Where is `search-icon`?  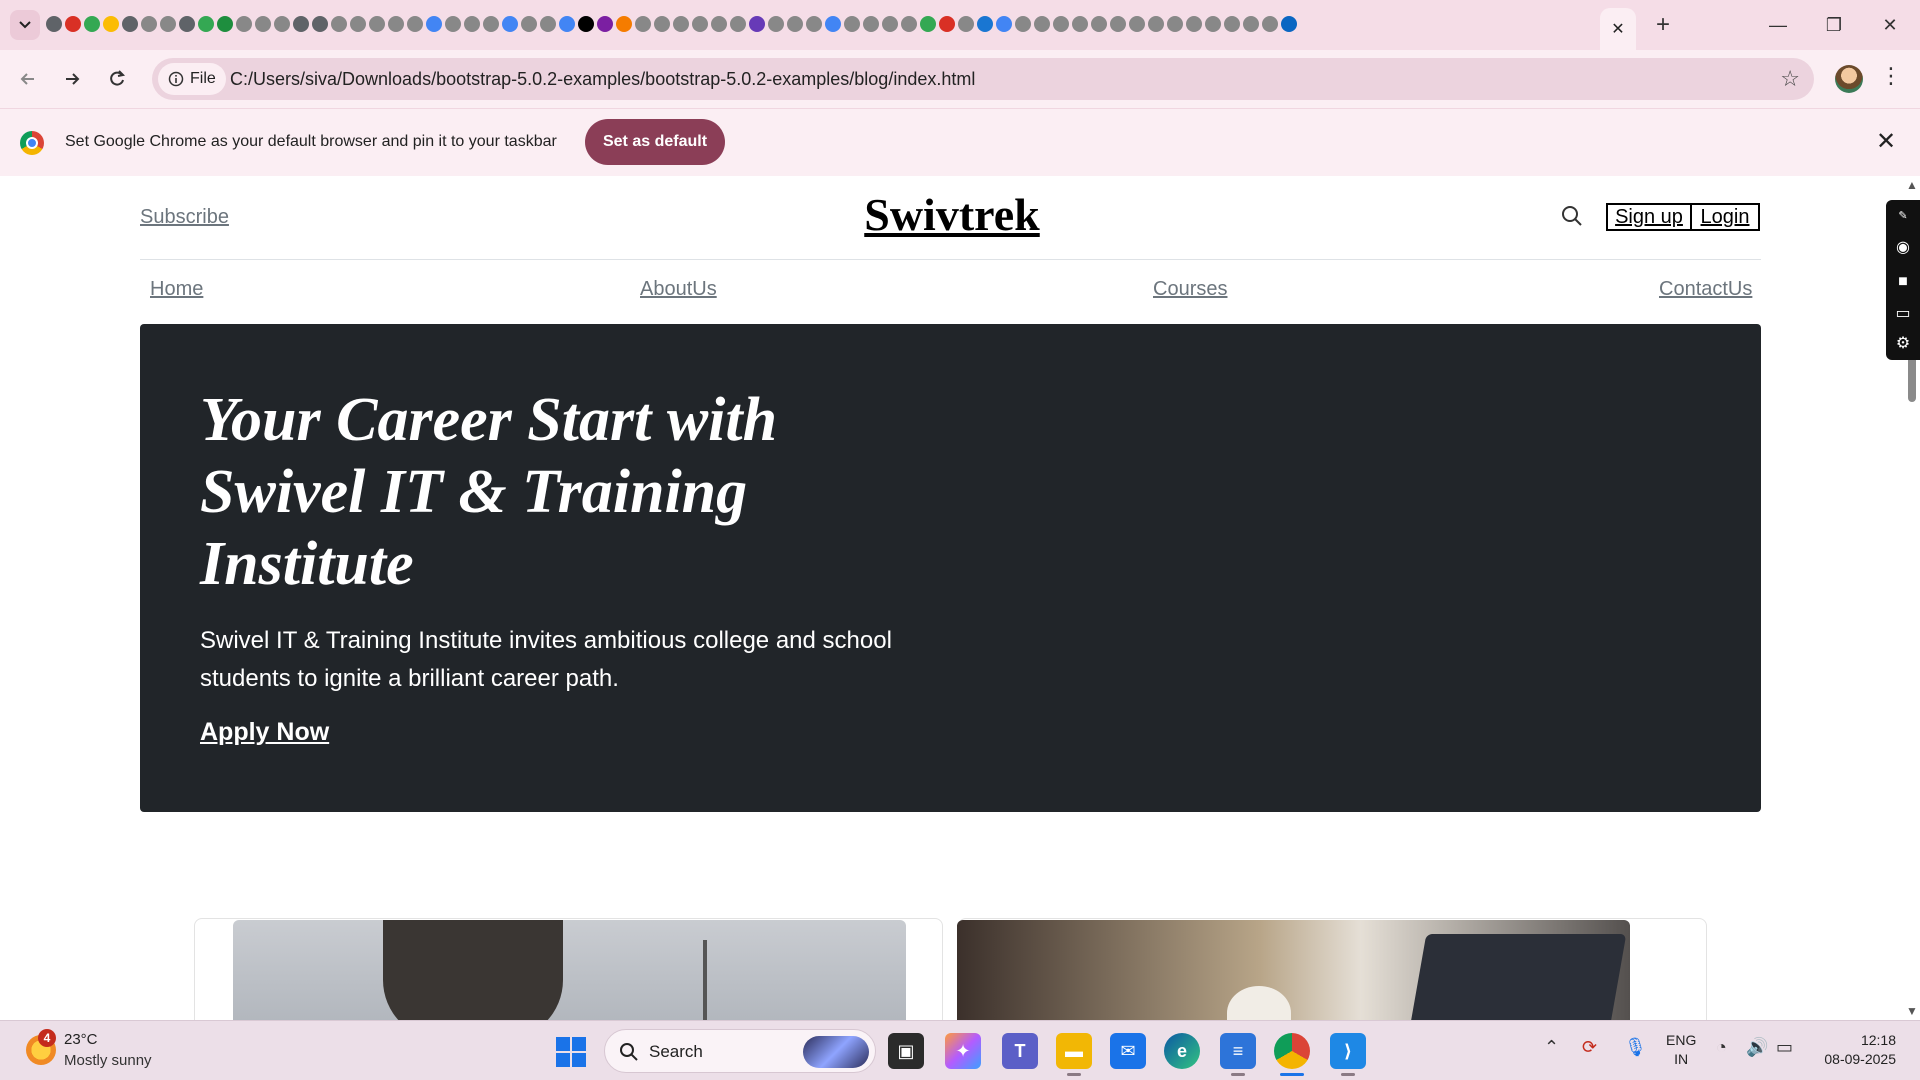 search-icon is located at coordinates (1572, 218).